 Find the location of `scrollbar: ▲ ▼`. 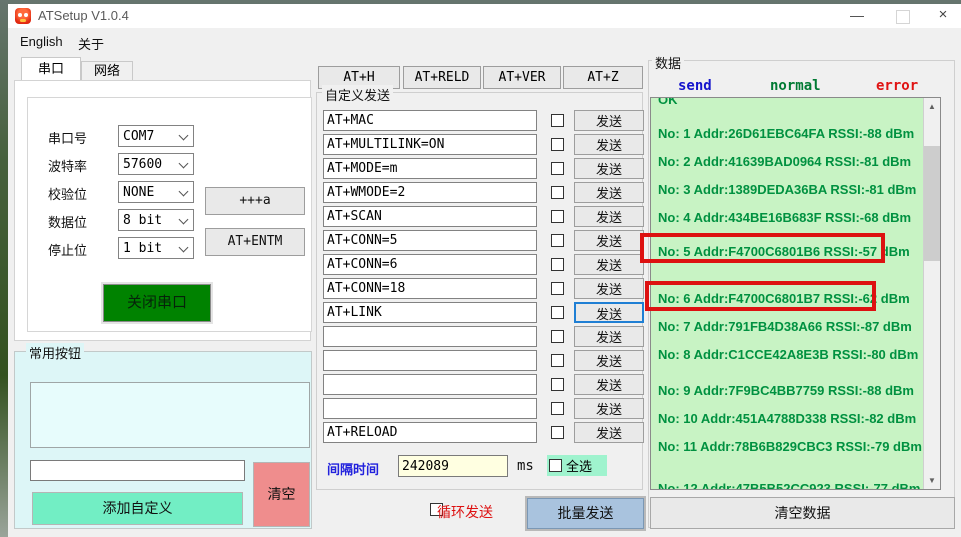

scrollbar: ▲ ▼ is located at coordinates (931, 293).